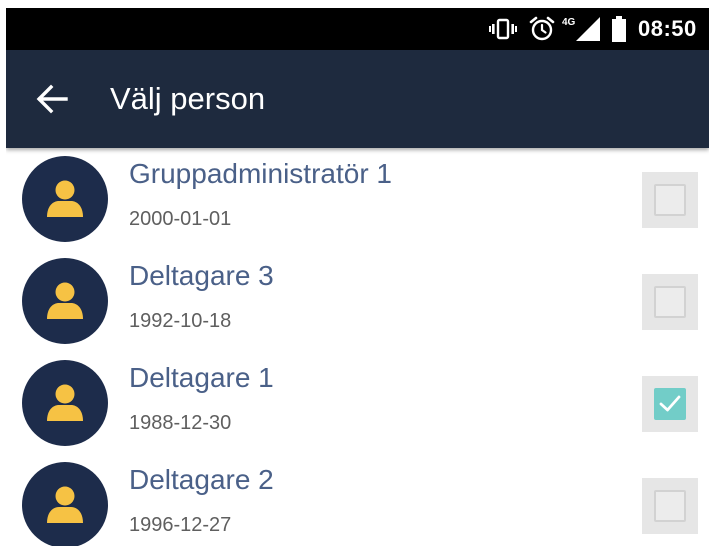 The width and height of the screenshot is (709, 546). I want to click on network-type-label: 4G, so click(569, 22).